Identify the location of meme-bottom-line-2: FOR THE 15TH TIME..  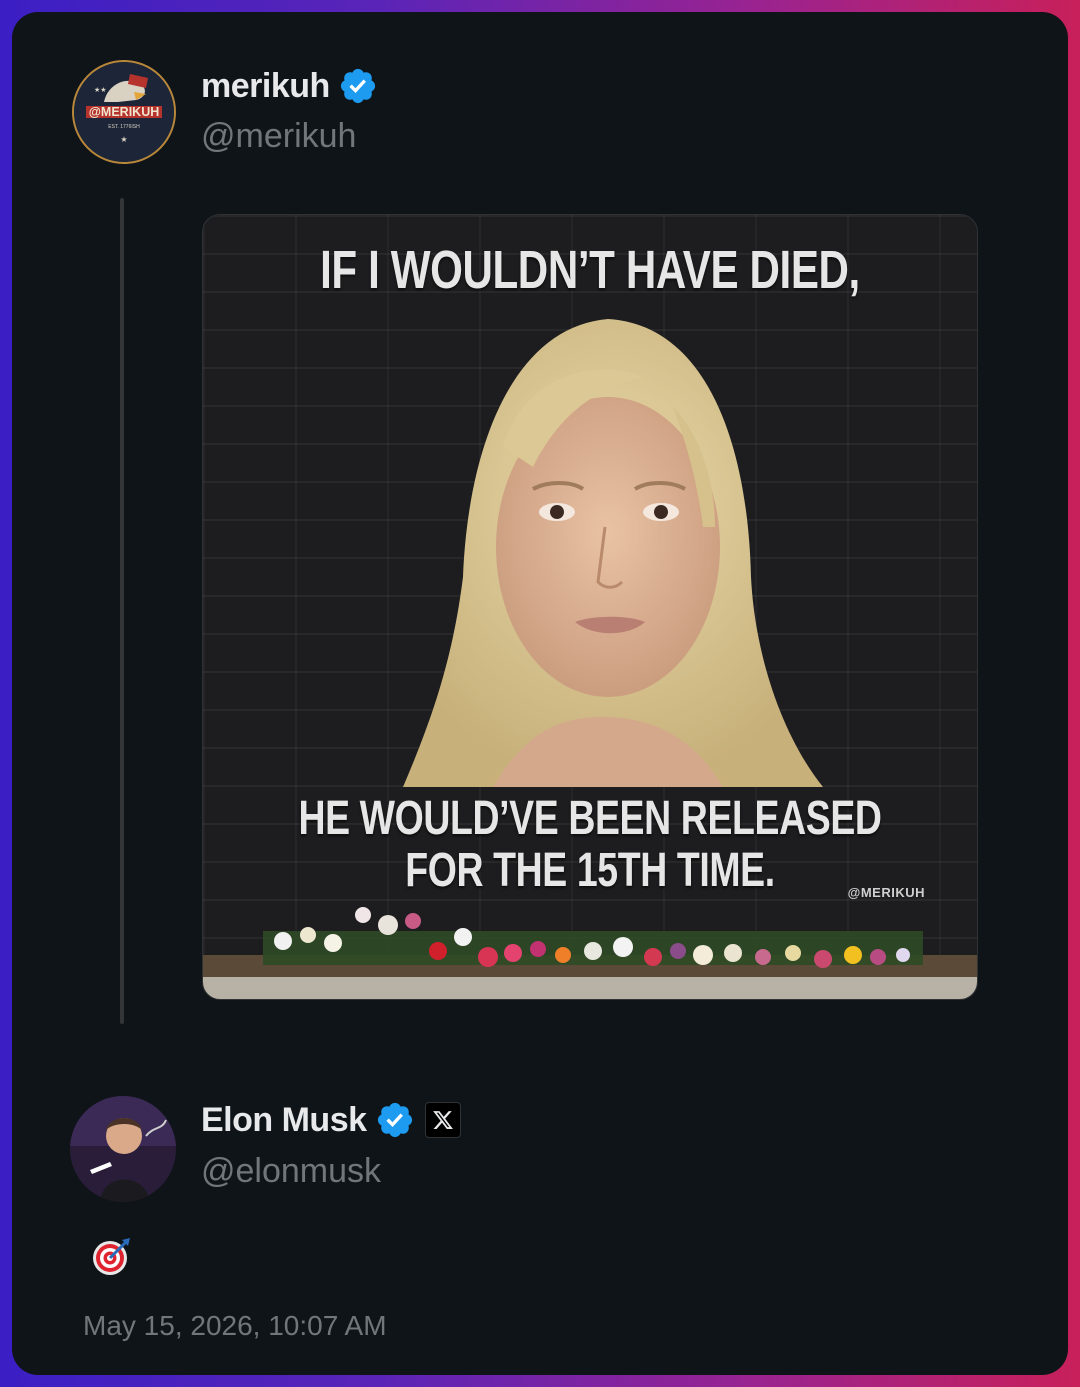
(590, 870).